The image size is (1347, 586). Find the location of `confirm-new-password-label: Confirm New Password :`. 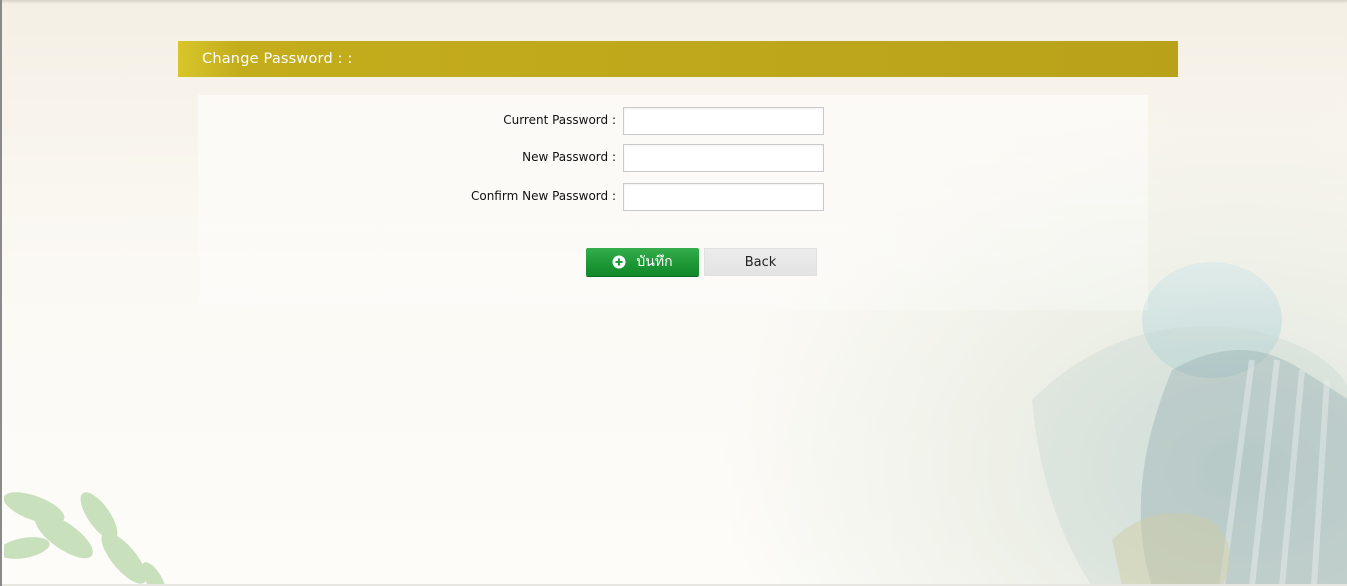

confirm-new-password-label: Confirm New Password : is located at coordinates (543, 196).